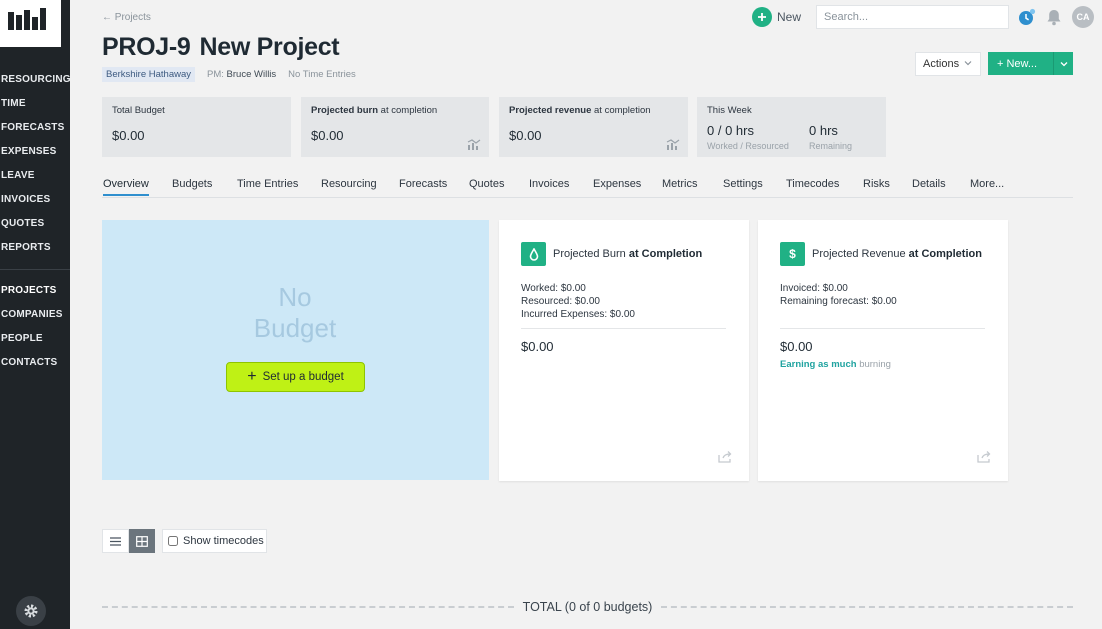 The height and width of the screenshot is (629, 1102). Describe the element at coordinates (912, 17) in the screenshot. I see `search-input` at that location.